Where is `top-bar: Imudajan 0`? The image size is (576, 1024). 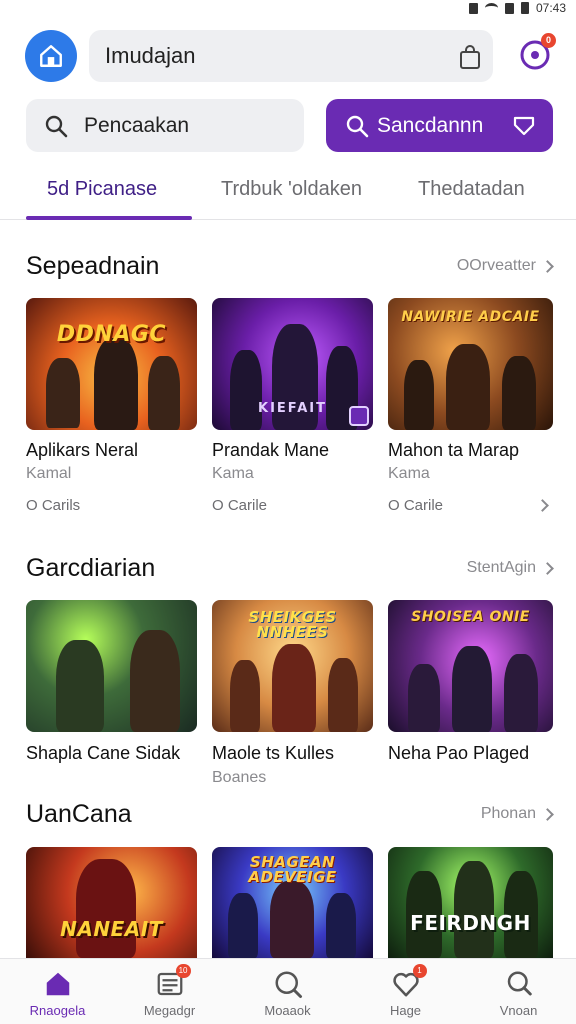 top-bar: Imudajan 0 is located at coordinates (288, 57).